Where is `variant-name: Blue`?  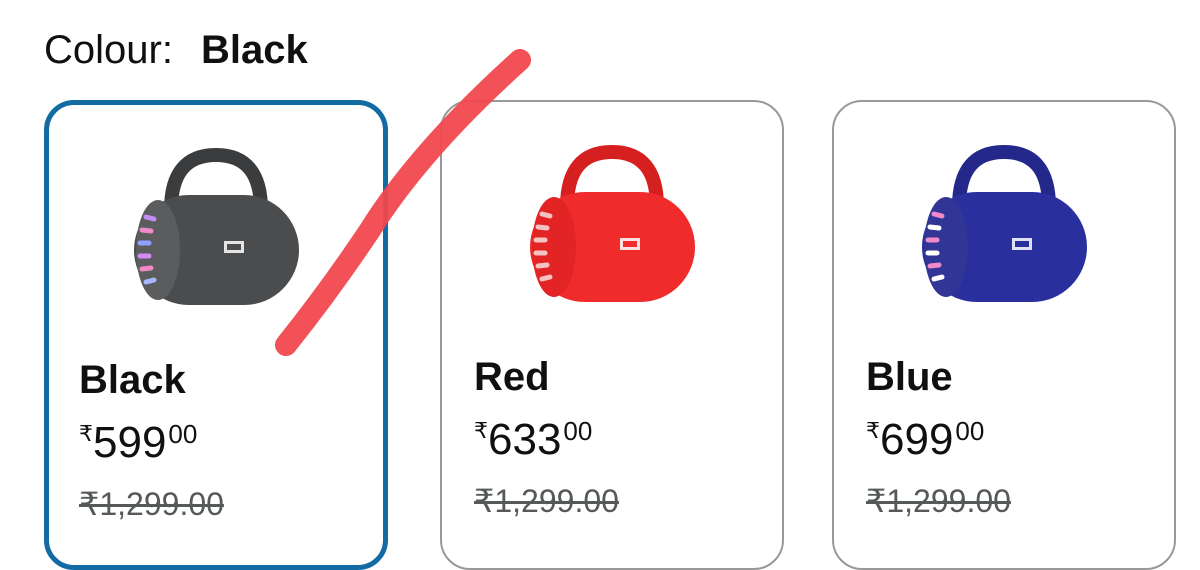
variant-name: Blue is located at coordinates (909, 377).